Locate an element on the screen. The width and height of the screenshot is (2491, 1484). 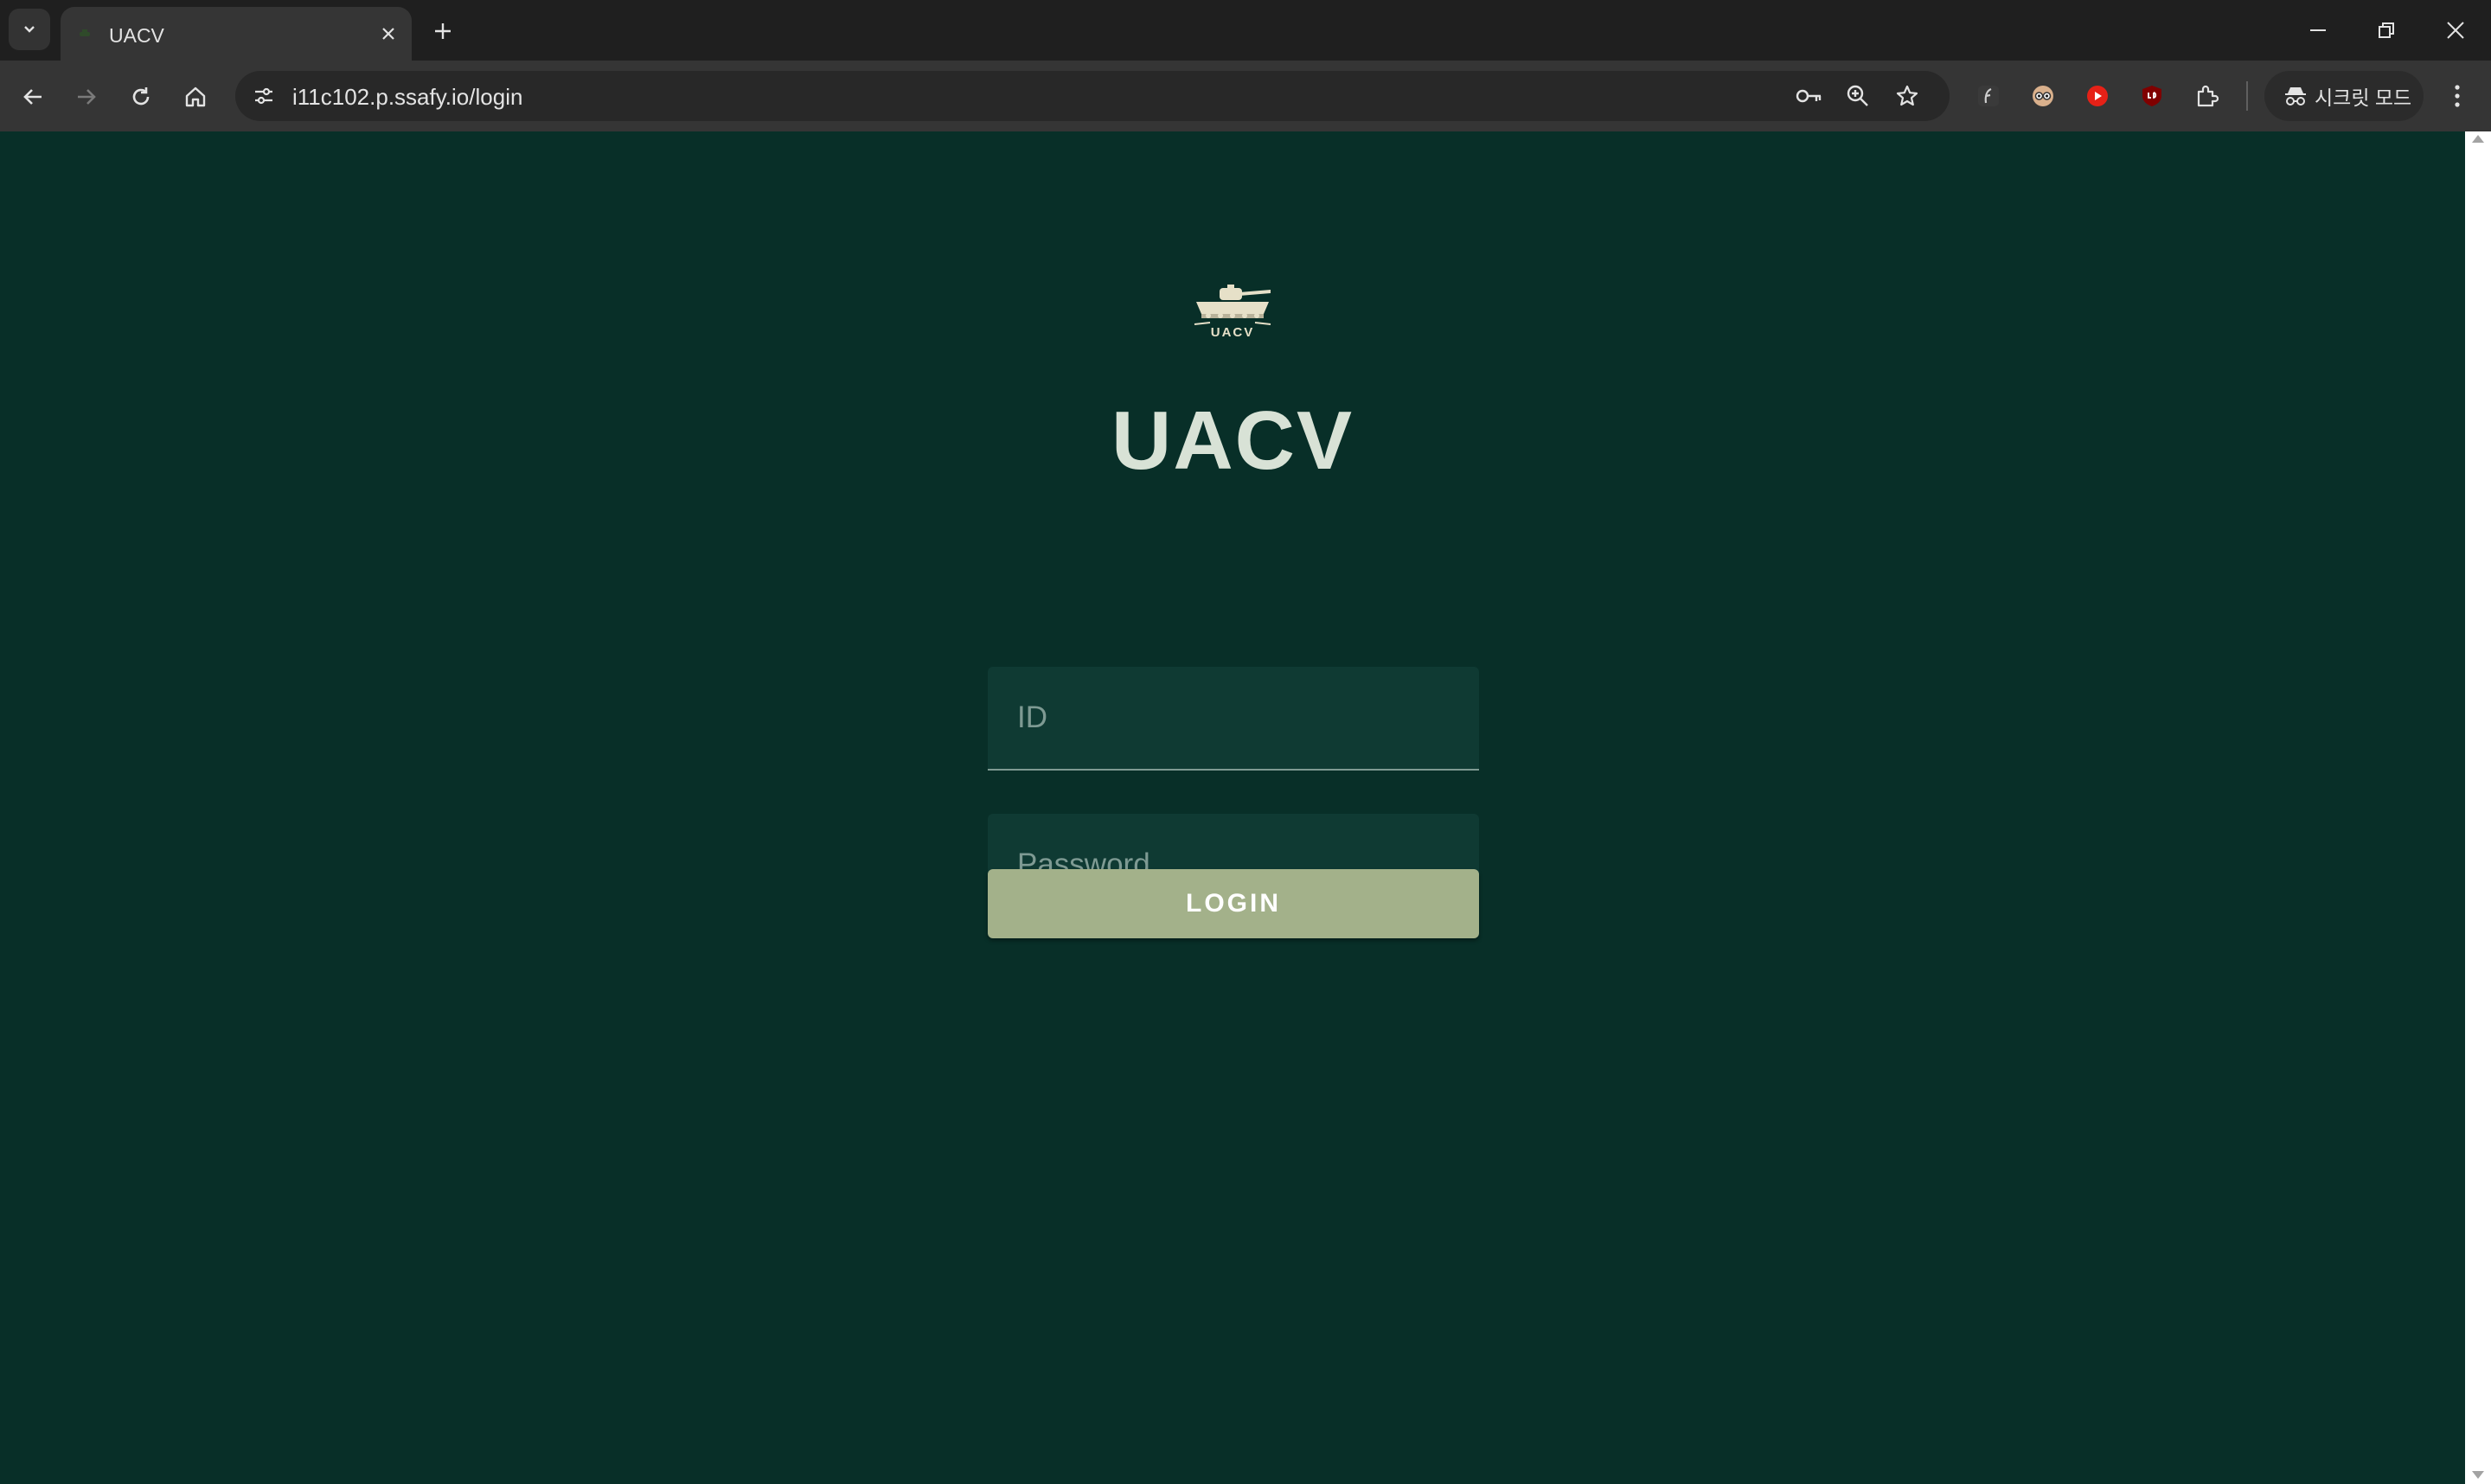
extension-4-button is located at coordinates (2152, 96).